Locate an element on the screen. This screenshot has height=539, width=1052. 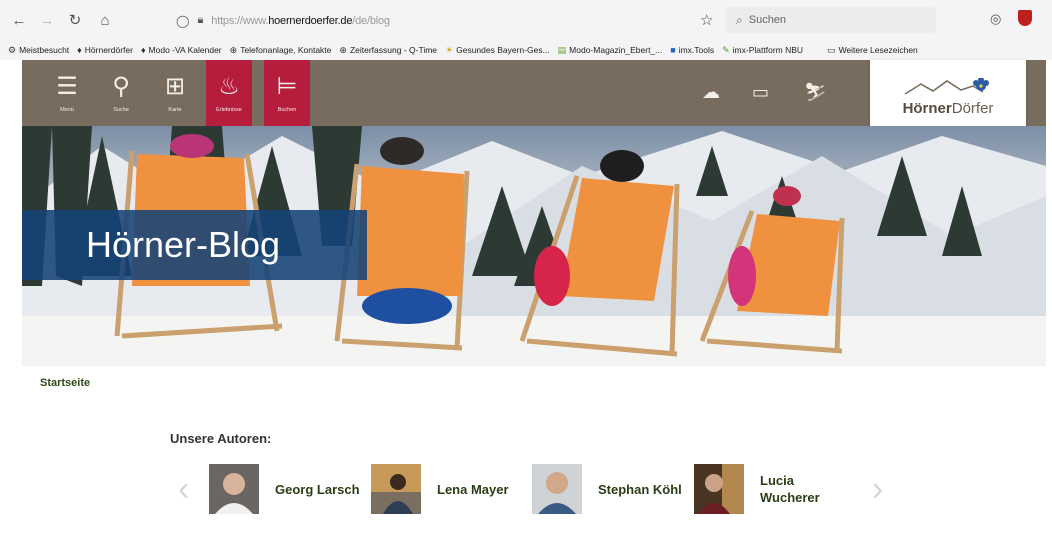
breadcrumb-home: Startseite is located at coordinates (65, 383).